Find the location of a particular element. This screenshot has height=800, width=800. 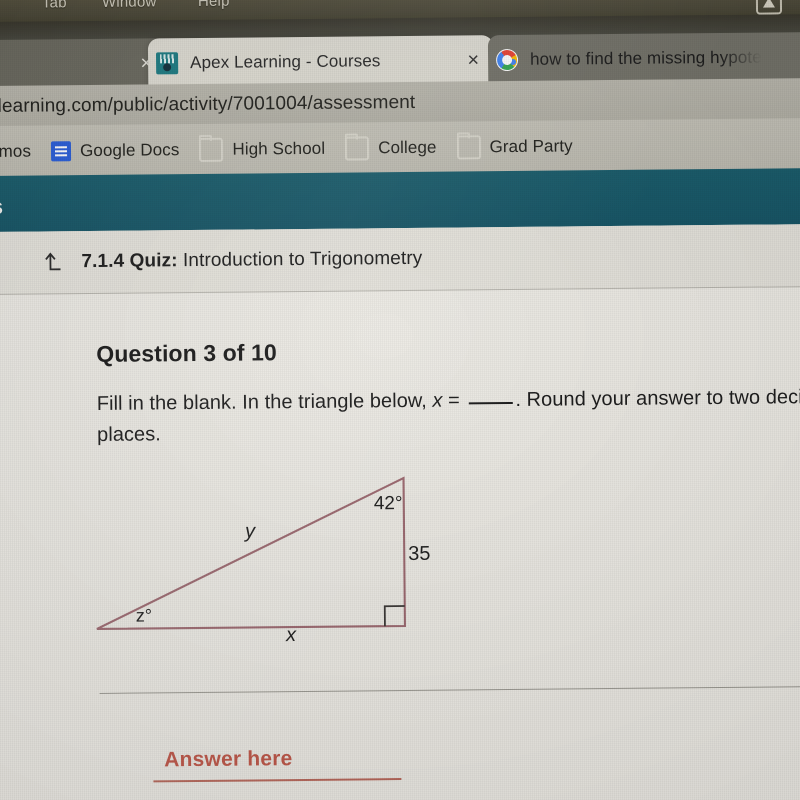

apex-learning-favicon is located at coordinates (167, 63).